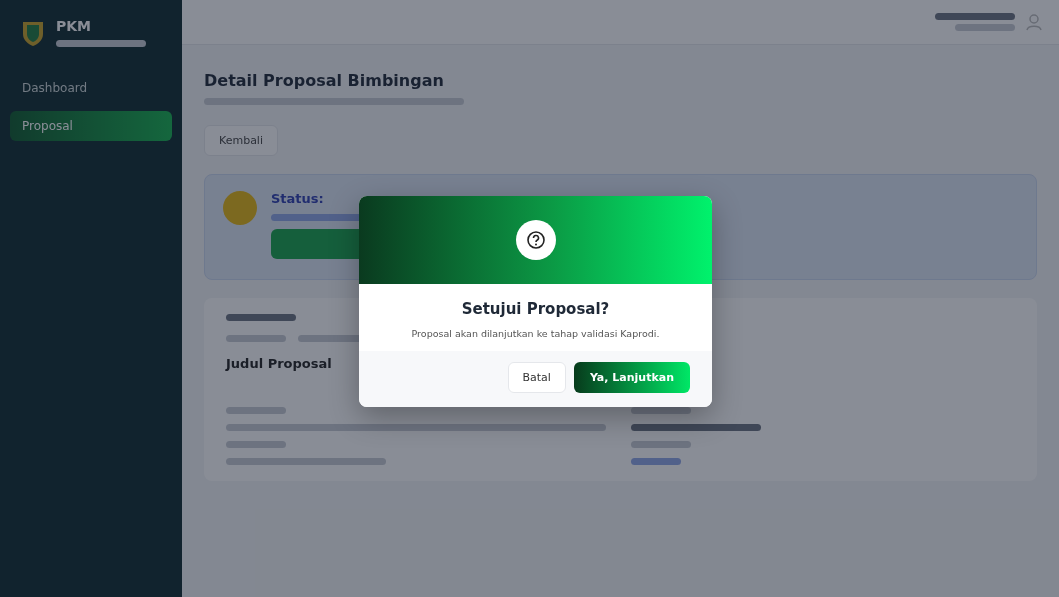  Describe the element at coordinates (535, 309) in the screenshot. I see `dialog-title: Setujui Proposal?` at that location.